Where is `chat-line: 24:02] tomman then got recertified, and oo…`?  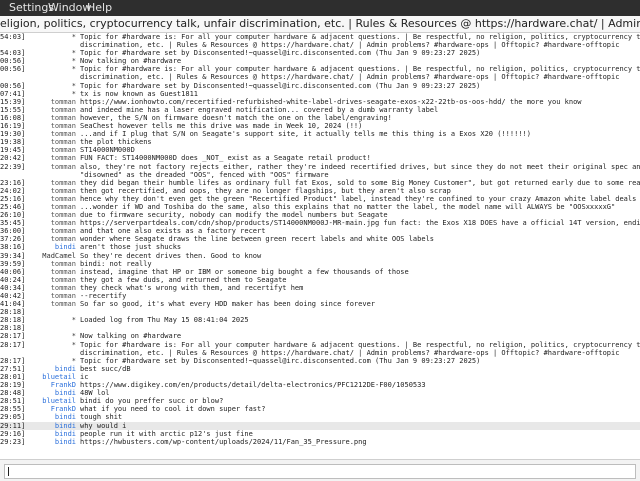
chat-line: 24:02] tomman then got recertified, and oo… is located at coordinates (320, 191).